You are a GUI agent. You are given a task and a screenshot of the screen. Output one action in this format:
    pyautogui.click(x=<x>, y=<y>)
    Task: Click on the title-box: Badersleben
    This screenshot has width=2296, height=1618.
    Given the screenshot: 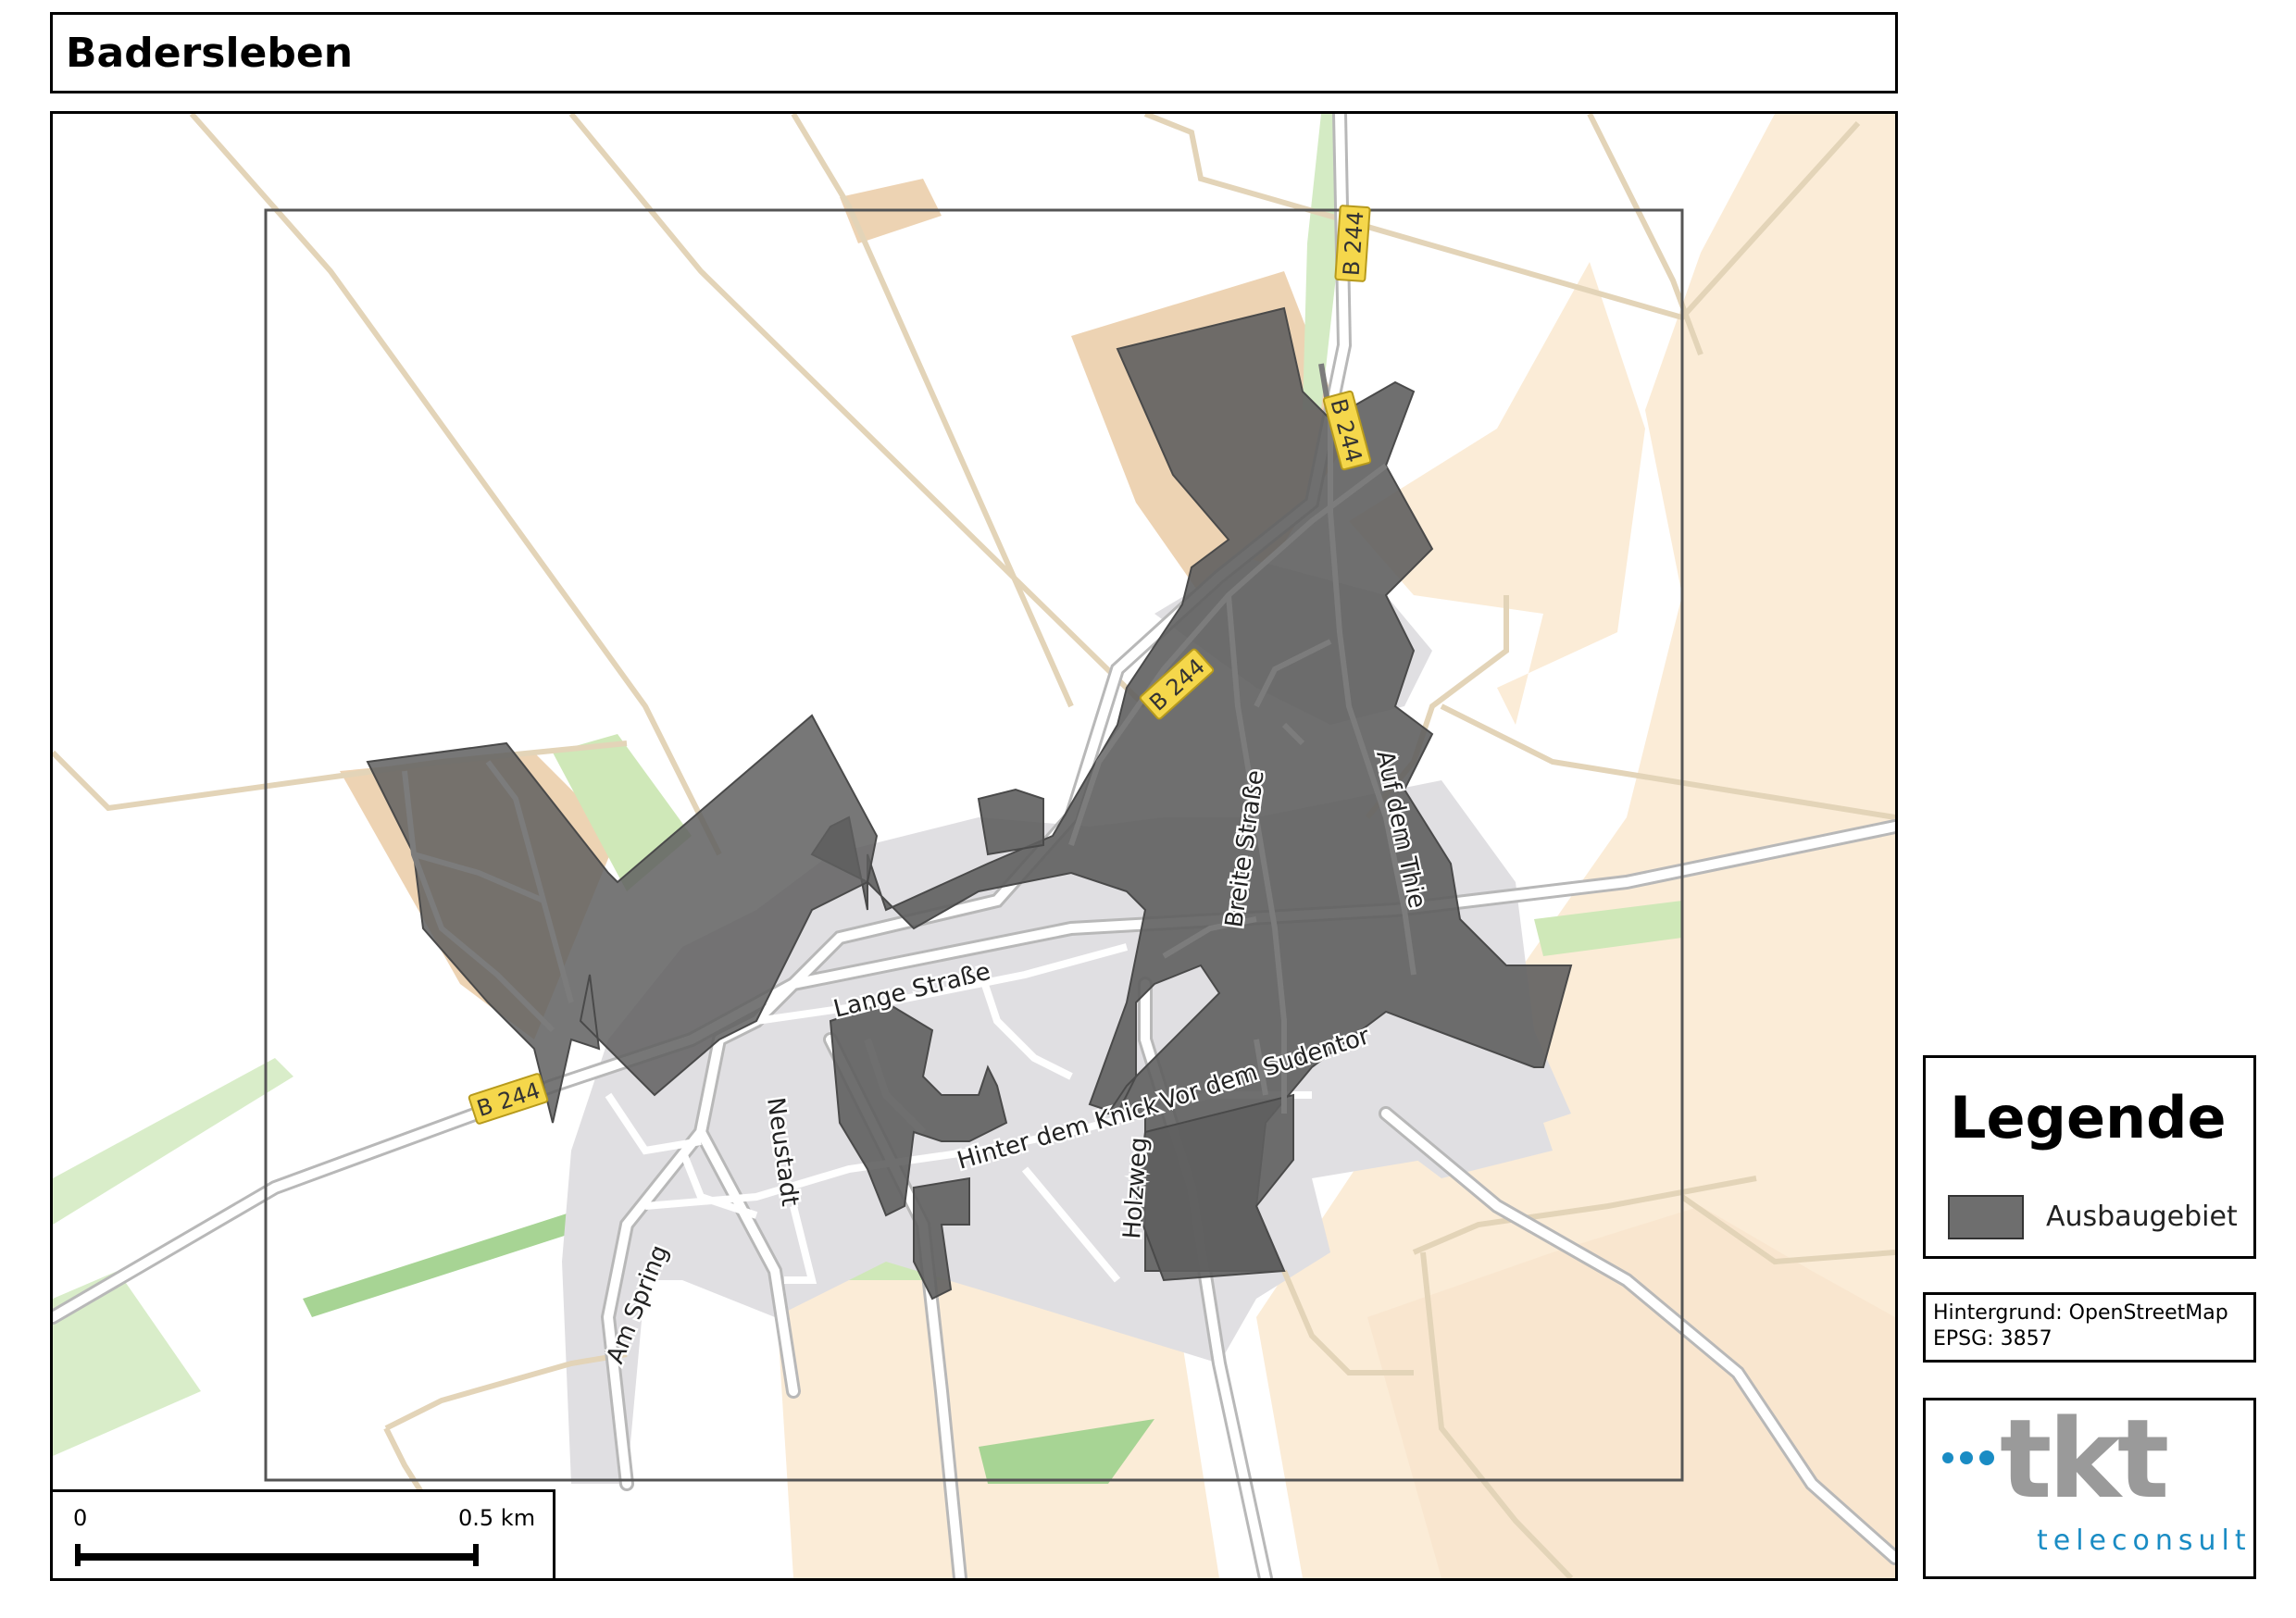 What is the action you would take?
    pyautogui.click(x=974, y=52)
    